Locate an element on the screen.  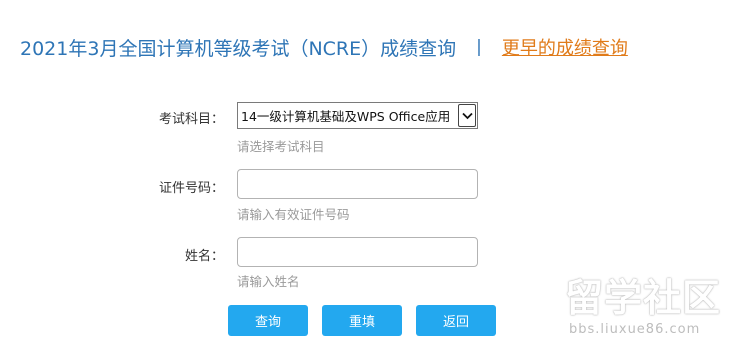
watermark-text: 留学社区 is located at coordinates (643, 298).